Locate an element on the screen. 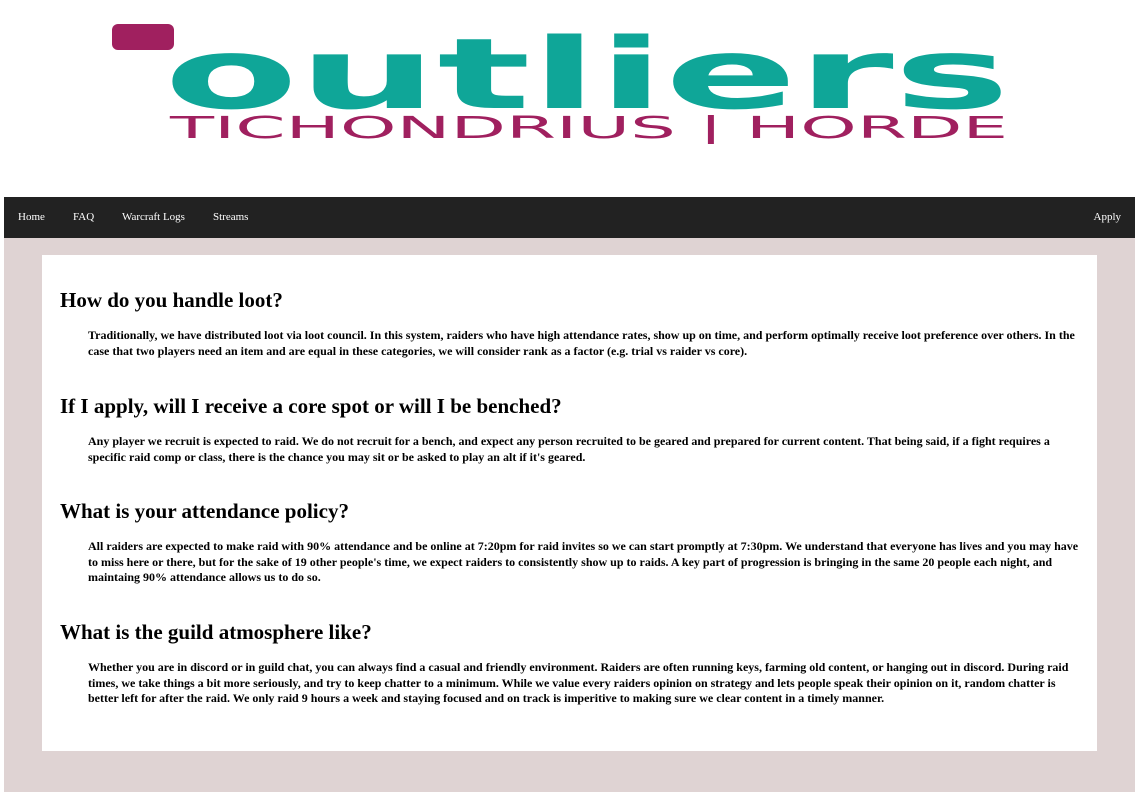  guild-logo: outliers TICHONDRIUS | HORDE is located at coordinates (562, 83).